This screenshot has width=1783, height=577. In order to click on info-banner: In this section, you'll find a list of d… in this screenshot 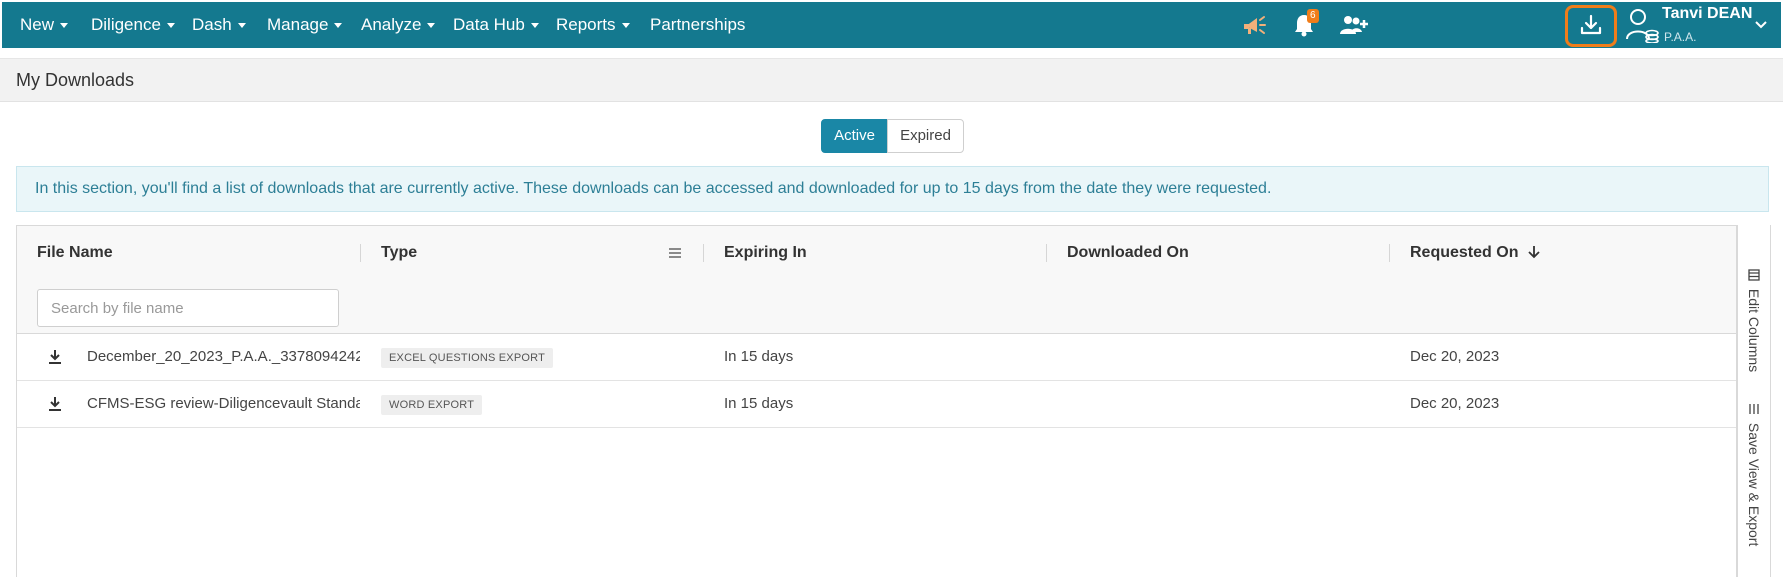, I will do `click(892, 189)`.